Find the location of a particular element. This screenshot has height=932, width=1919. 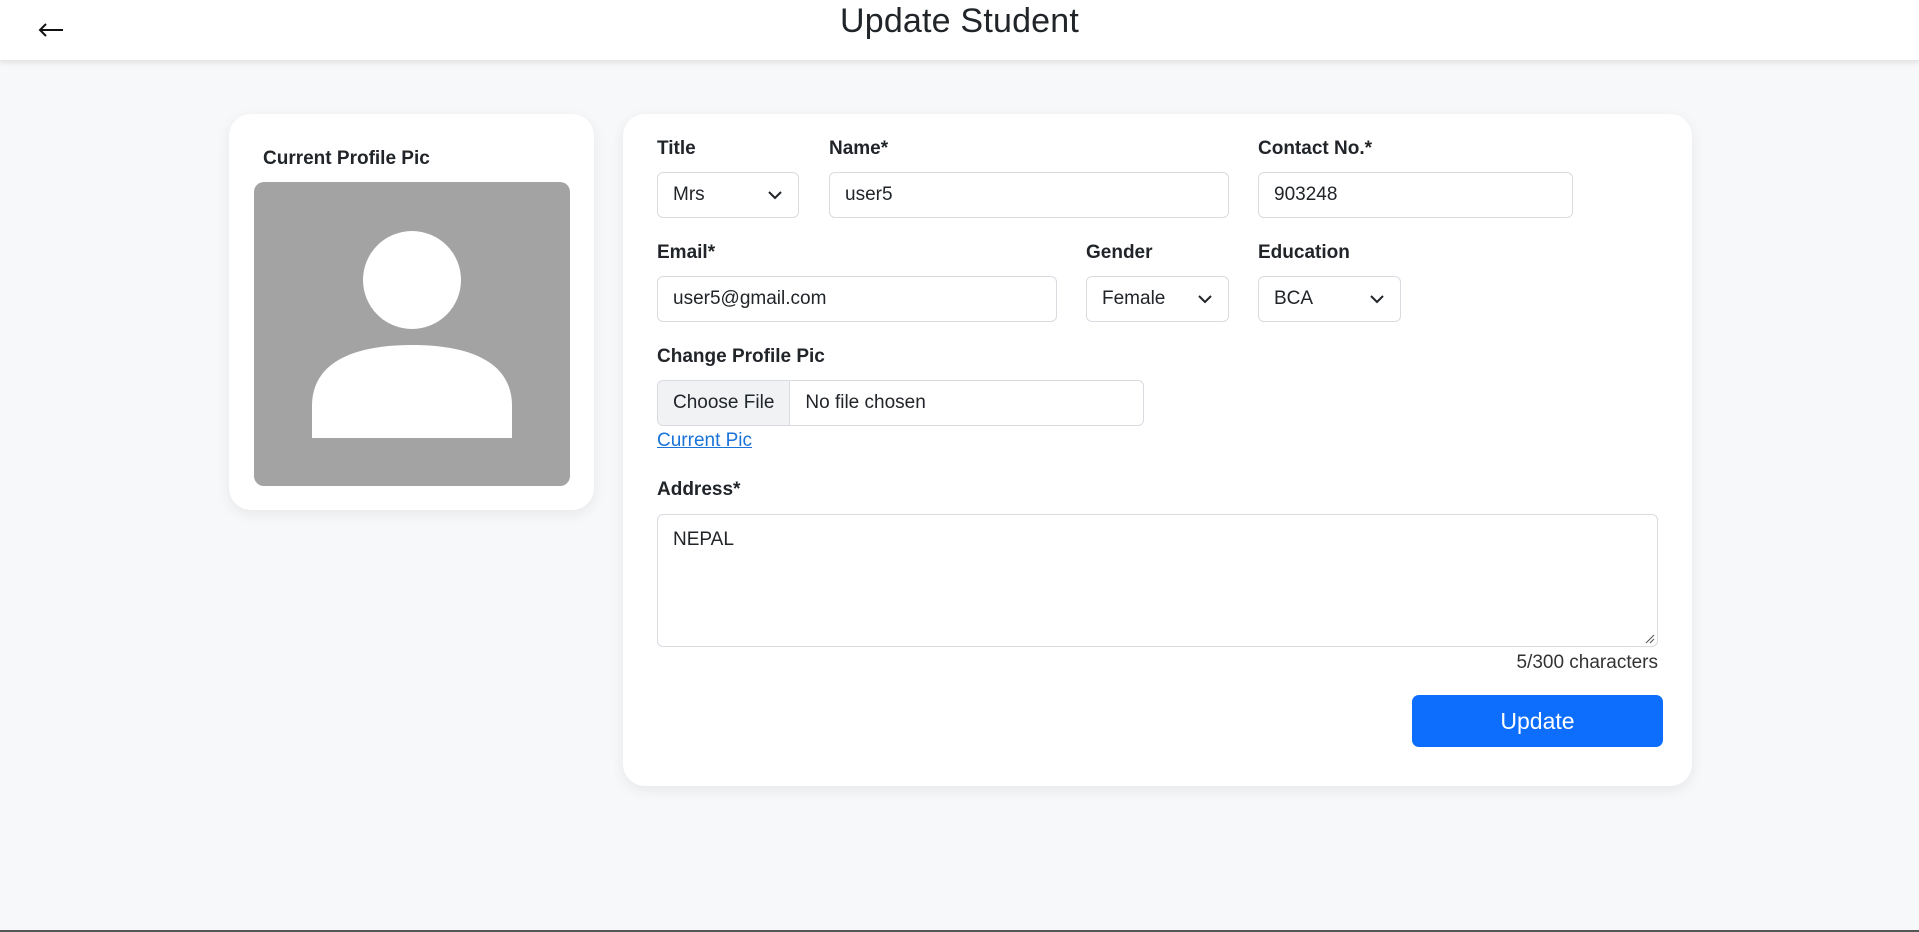

name-label: Name* is located at coordinates (859, 148).